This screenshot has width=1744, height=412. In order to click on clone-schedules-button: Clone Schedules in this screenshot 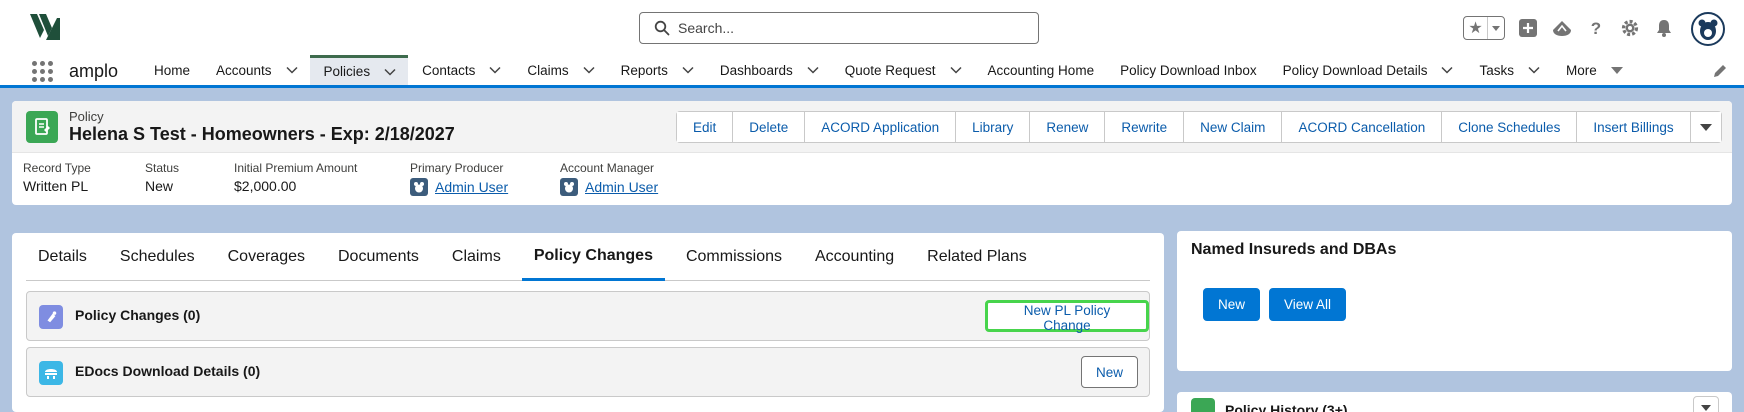, I will do `click(1510, 127)`.